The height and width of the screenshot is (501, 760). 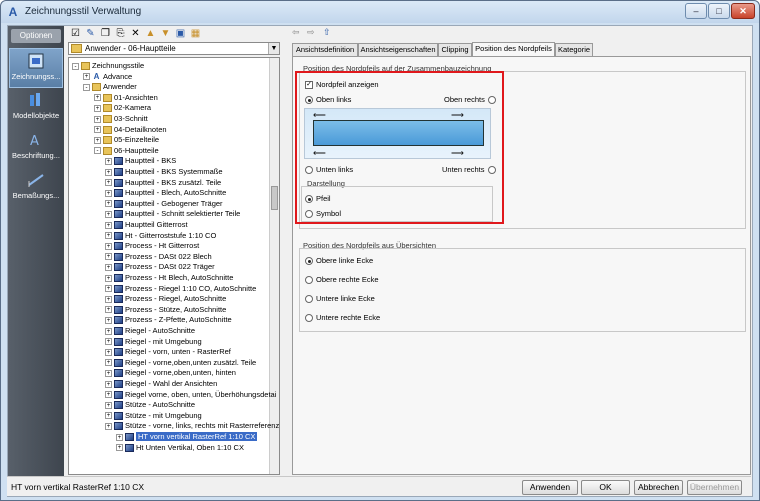 What do you see at coordinates (311, 32) in the screenshot?
I see `forward-arrow-icon: ⇨` at bounding box center [311, 32].